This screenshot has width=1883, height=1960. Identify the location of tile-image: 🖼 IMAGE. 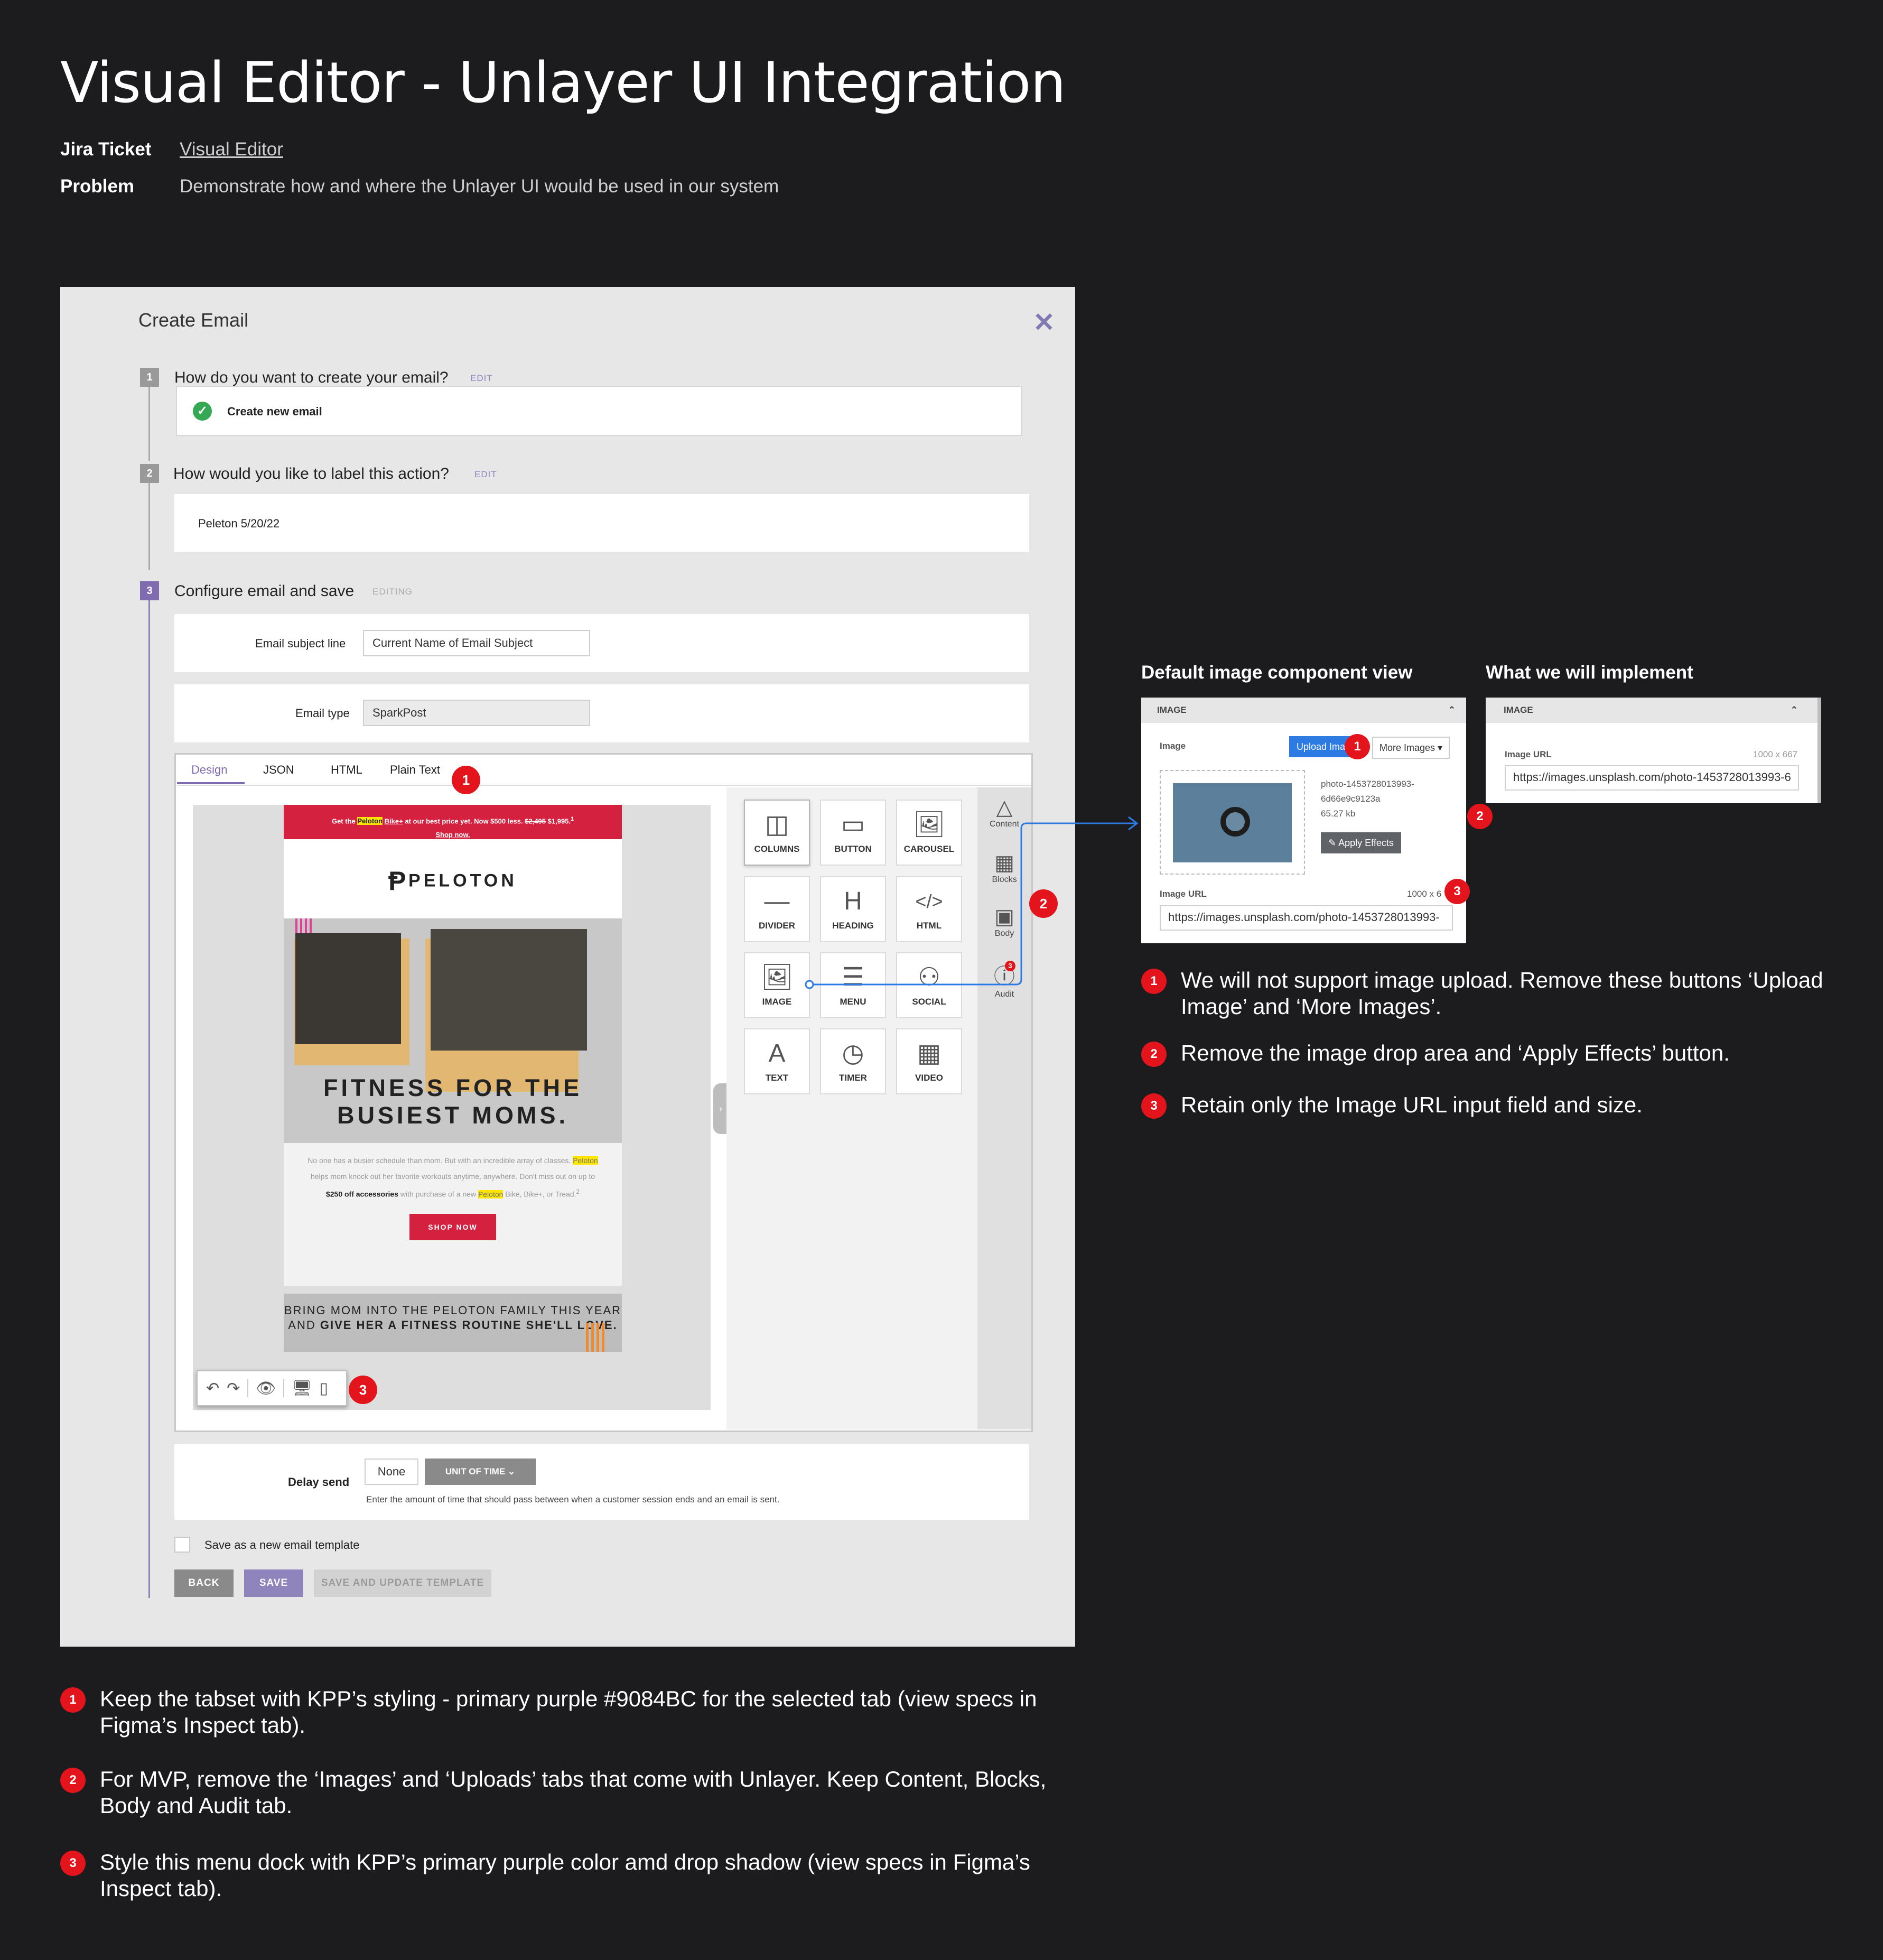
(777, 985).